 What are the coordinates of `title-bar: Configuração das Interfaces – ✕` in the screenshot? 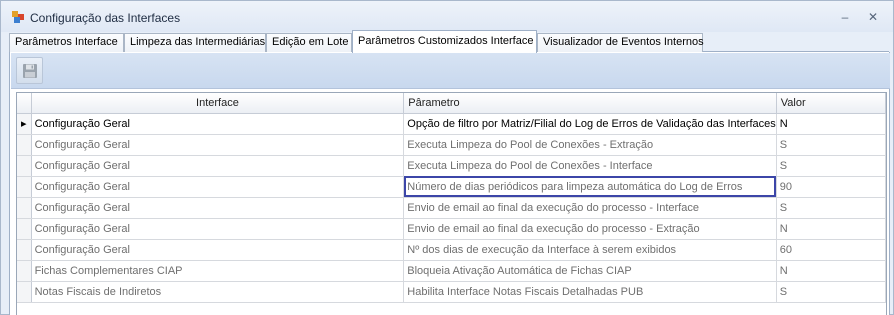 It's located at (447, 16).